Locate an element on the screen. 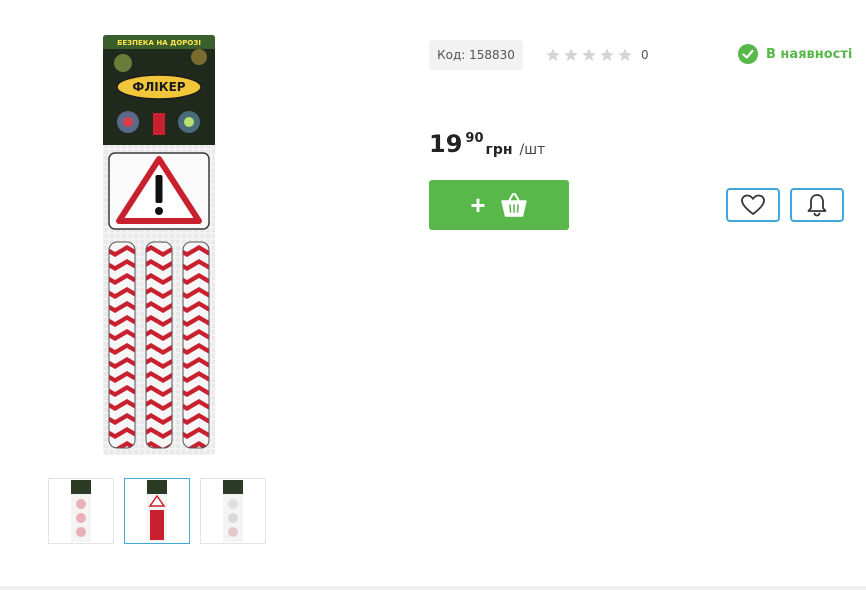 The image size is (866, 590). notify-button is located at coordinates (817, 205).